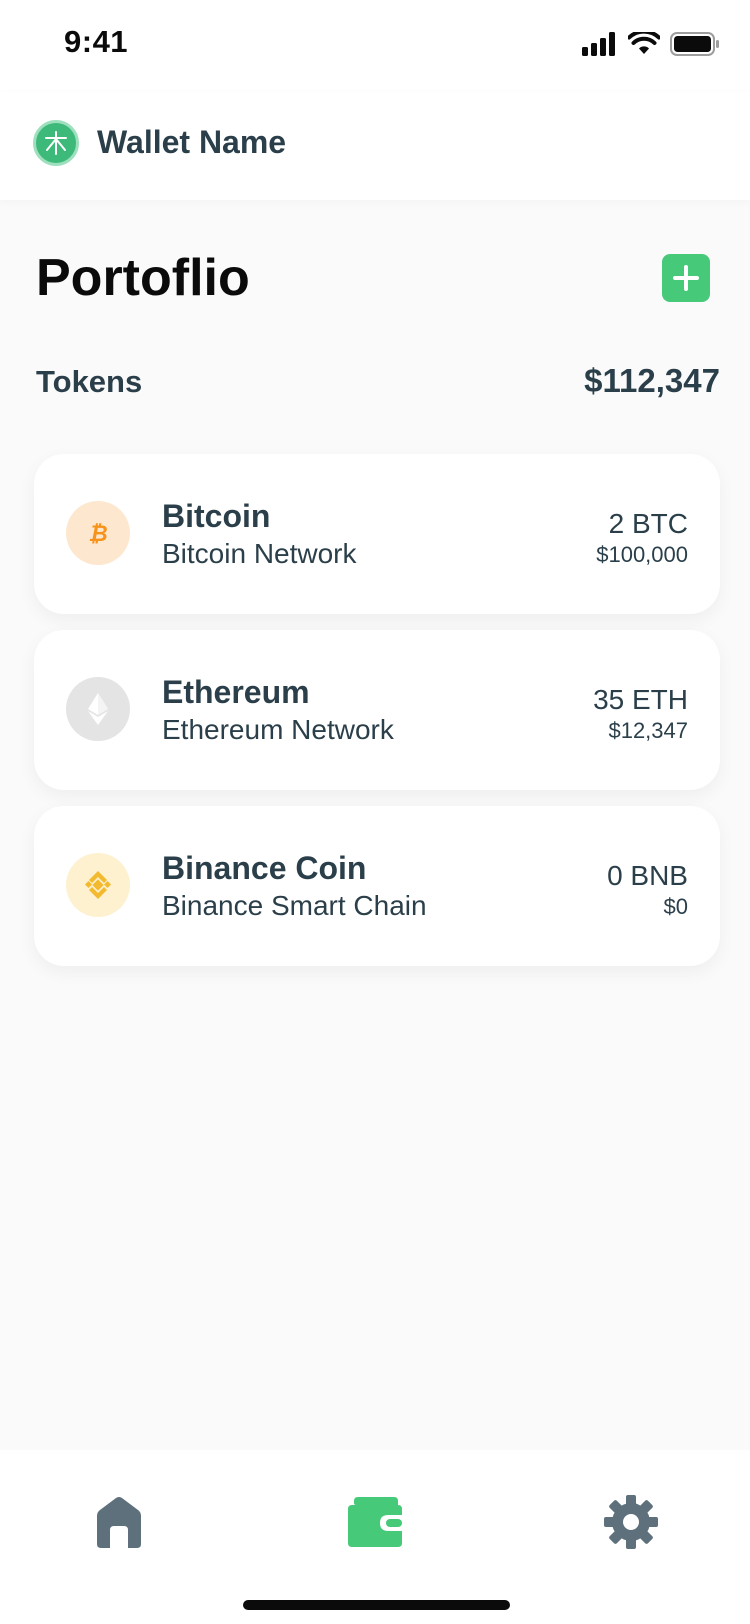 The width and height of the screenshot is (750, 1624). I want to click on tree-logo-icon, so click(56, 143).